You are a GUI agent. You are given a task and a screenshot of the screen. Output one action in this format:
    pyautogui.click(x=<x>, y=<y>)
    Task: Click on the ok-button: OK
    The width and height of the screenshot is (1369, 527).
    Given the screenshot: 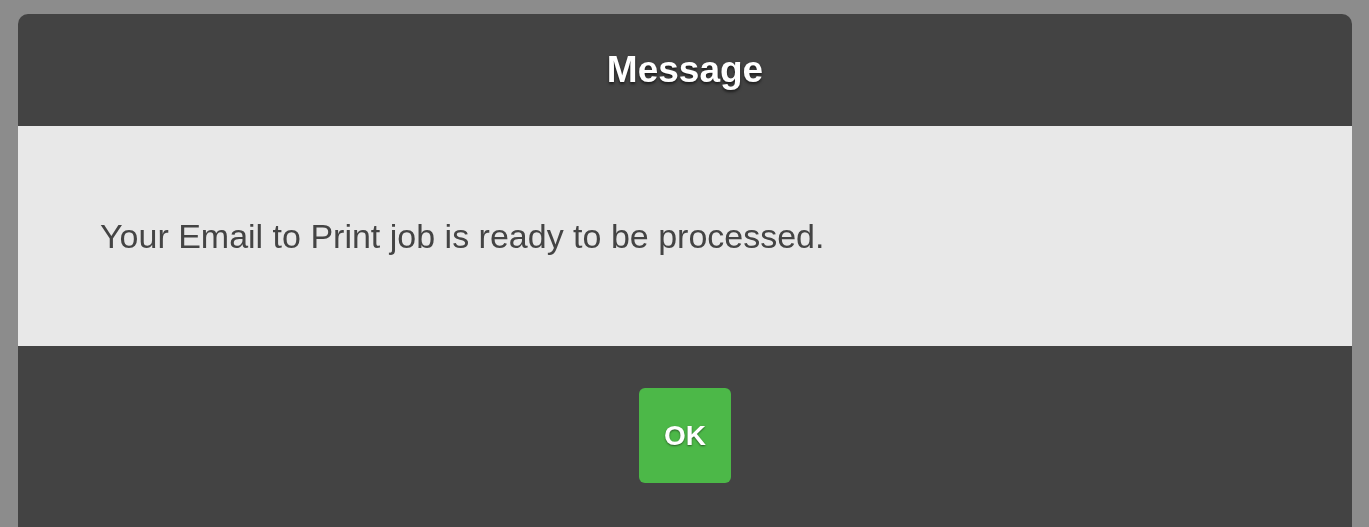 What is the action you would take?
    pyautogui.click(x=685, y=435)
    